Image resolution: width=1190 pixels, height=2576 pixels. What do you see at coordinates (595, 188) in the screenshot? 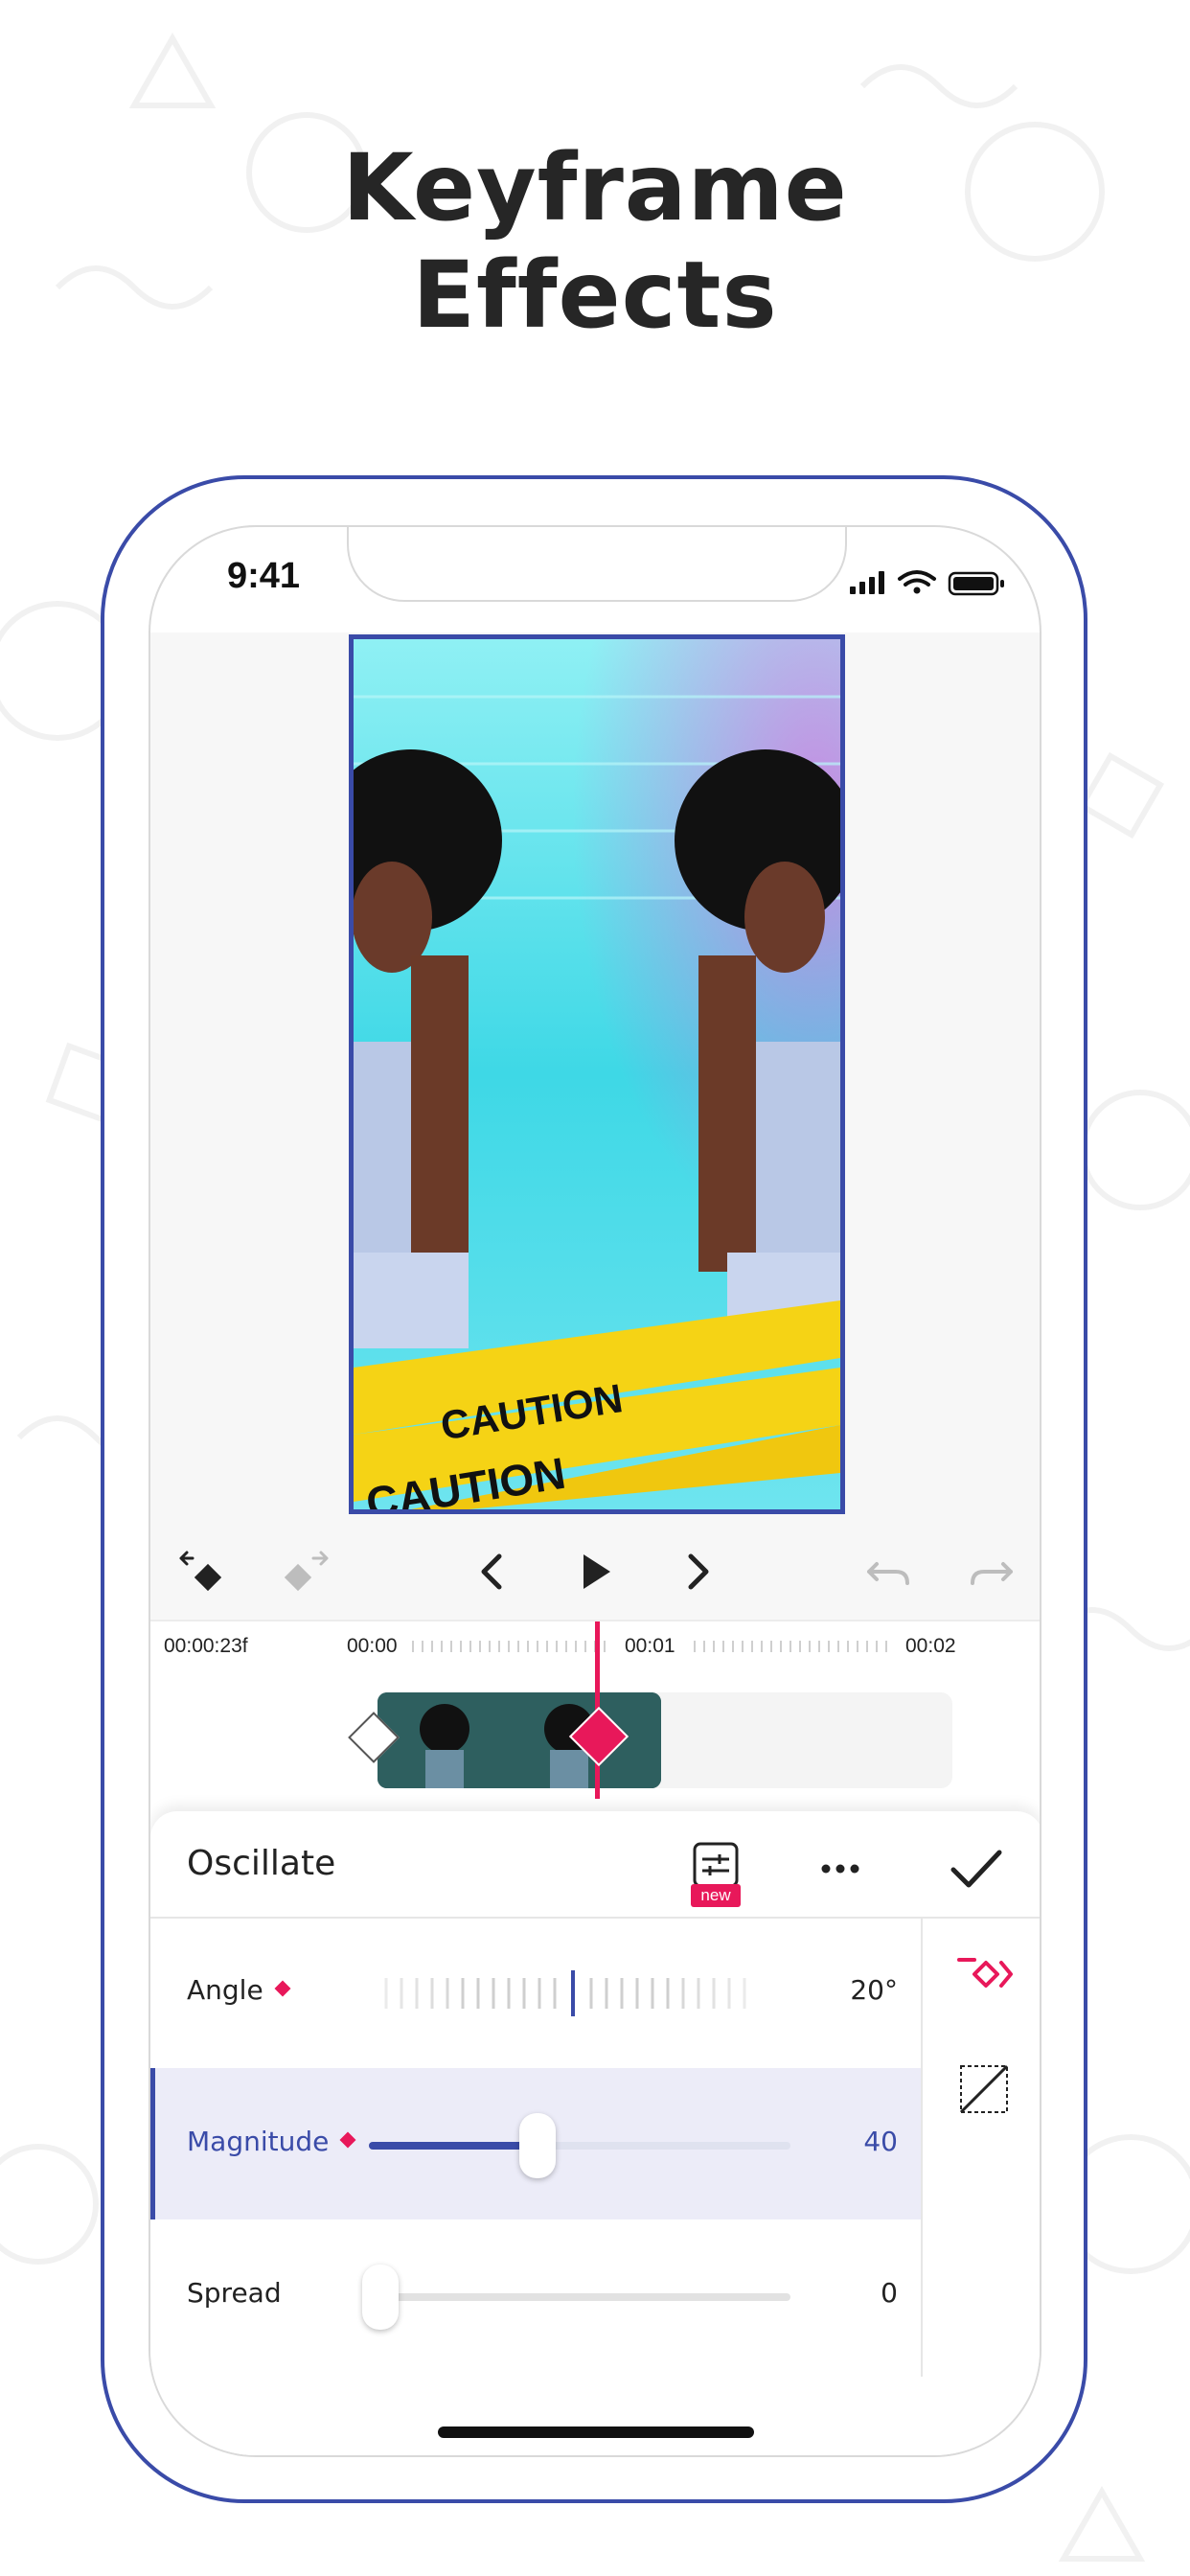
I see `headline-line-1: Keyframe` at bounding box center [595, 188].